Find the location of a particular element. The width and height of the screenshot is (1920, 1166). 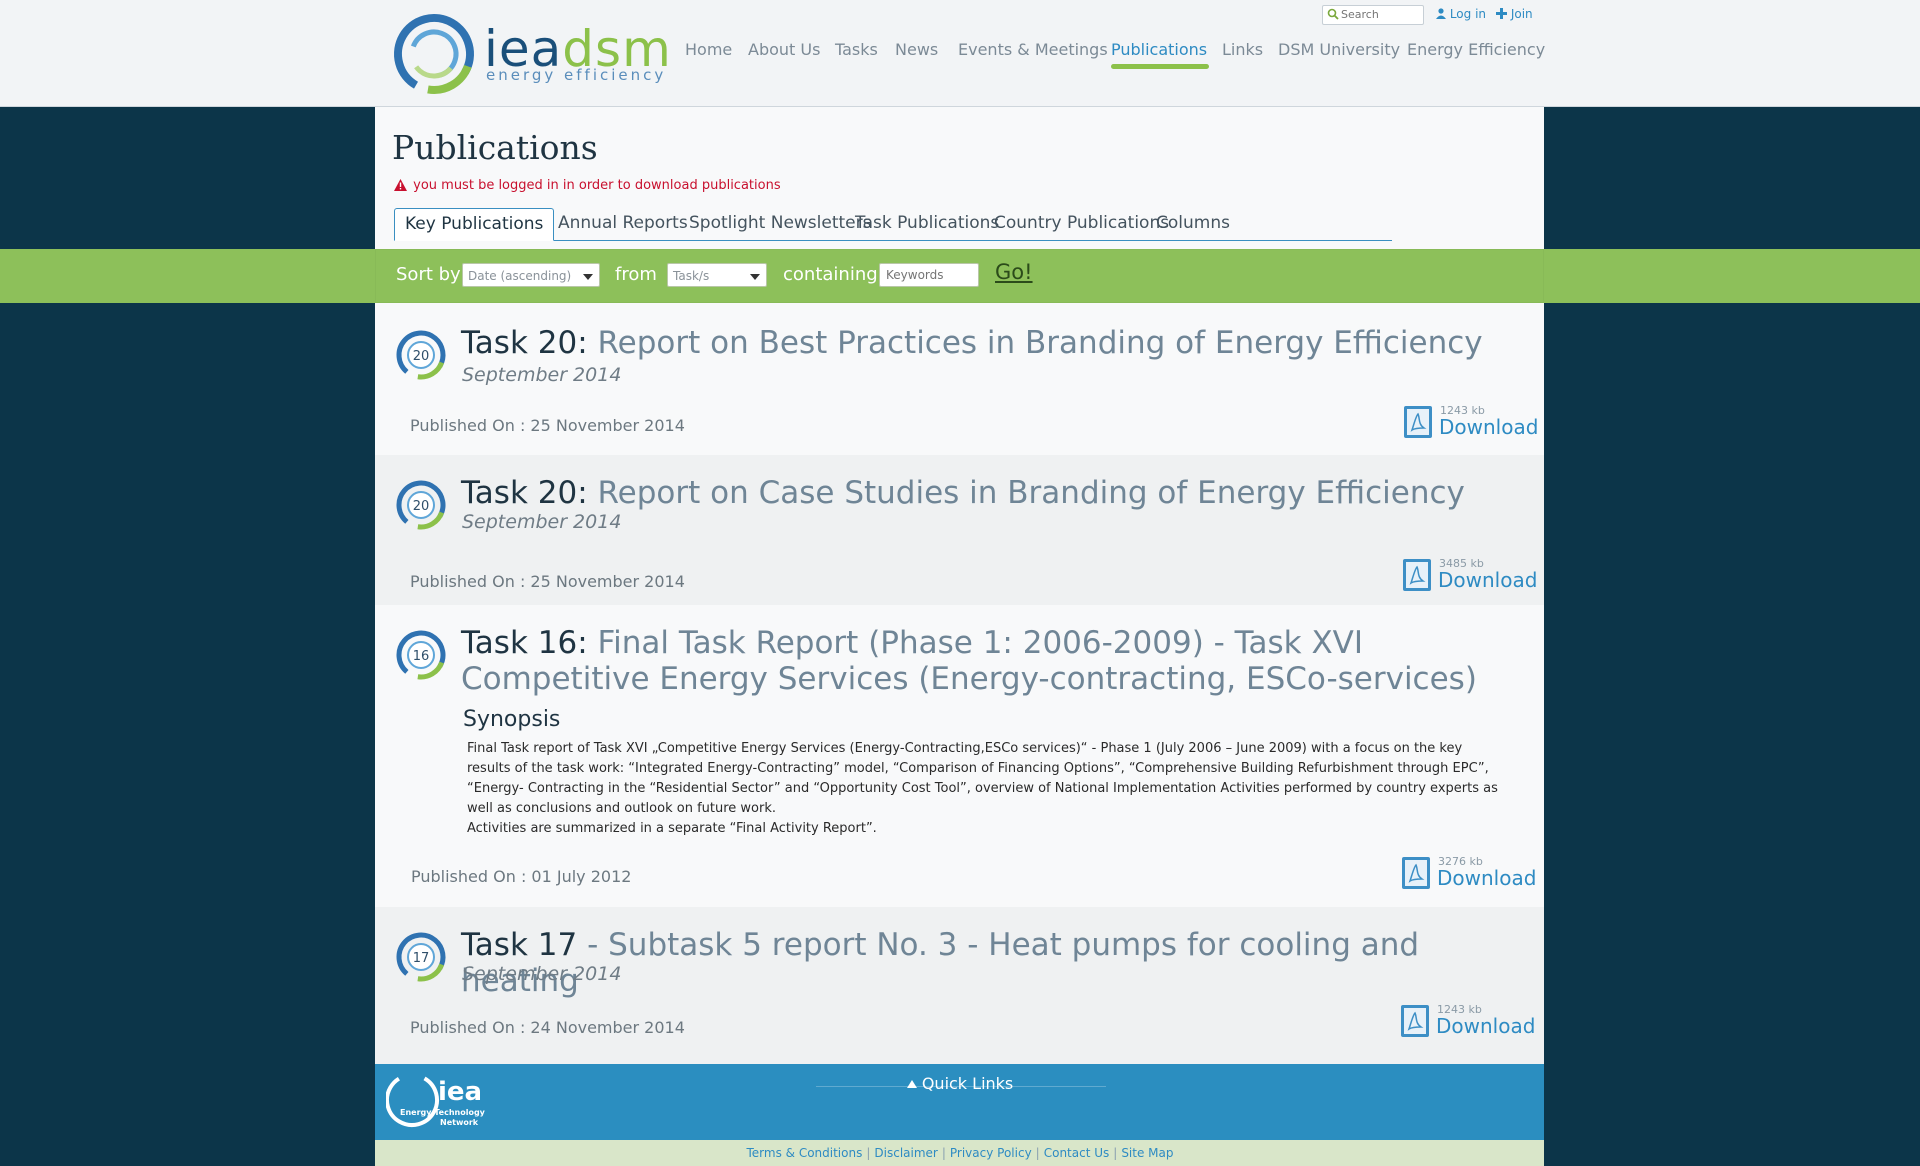

nav-energy-efficiency: Energy Efficiency is located at coordinates (1476, 49).